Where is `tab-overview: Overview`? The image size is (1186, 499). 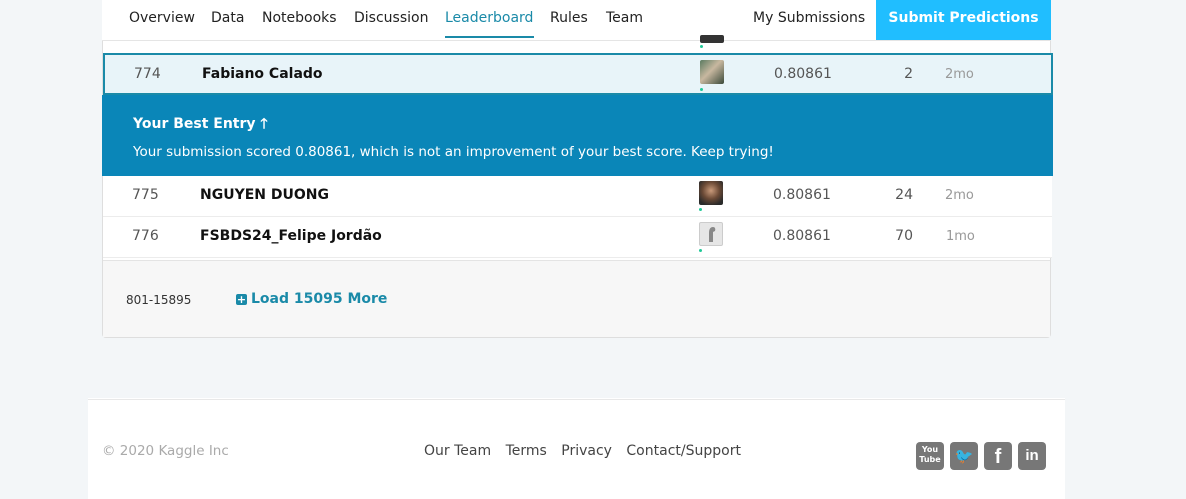
tab-overview: Overview is located at coordinates (162, 19).